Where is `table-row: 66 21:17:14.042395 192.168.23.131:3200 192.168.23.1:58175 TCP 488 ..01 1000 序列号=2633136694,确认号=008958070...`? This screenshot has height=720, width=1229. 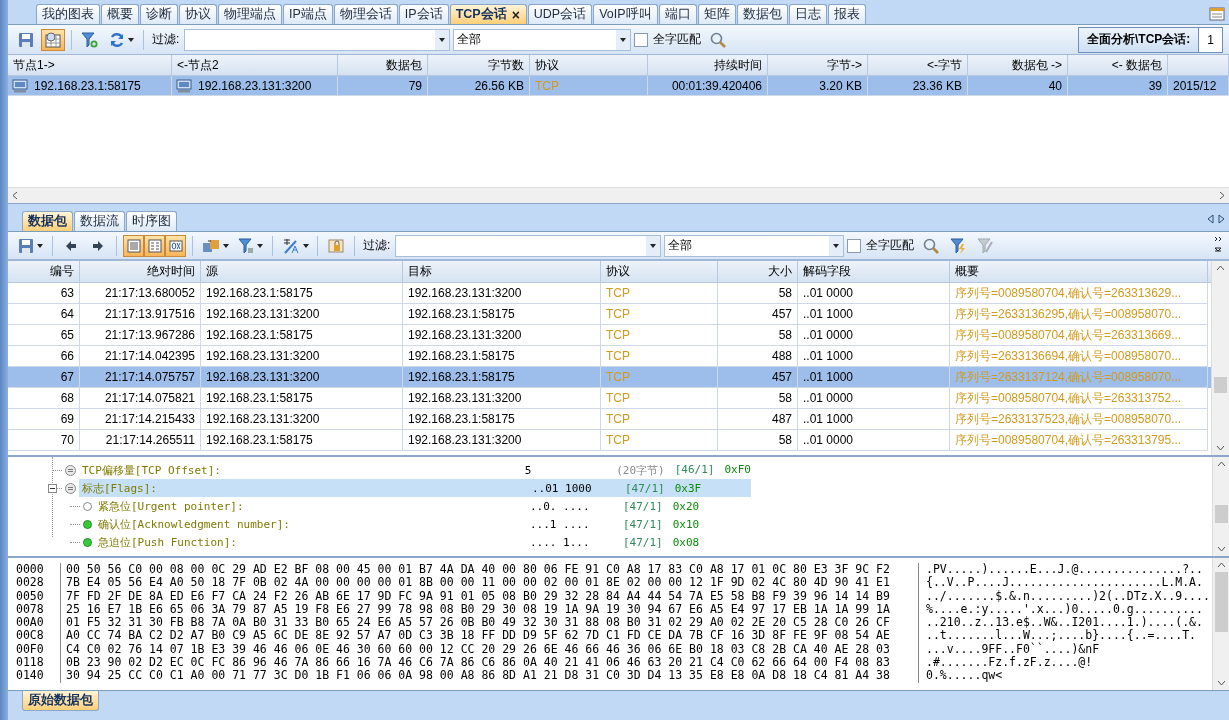 table-row: 66 21:17:14.042395 192.168.23.131:3200 192.168.23.1:58175 TCP 488 ..01 1000 序列号=2633136694,确认号=008958070... is located at coordinates (609, 356).